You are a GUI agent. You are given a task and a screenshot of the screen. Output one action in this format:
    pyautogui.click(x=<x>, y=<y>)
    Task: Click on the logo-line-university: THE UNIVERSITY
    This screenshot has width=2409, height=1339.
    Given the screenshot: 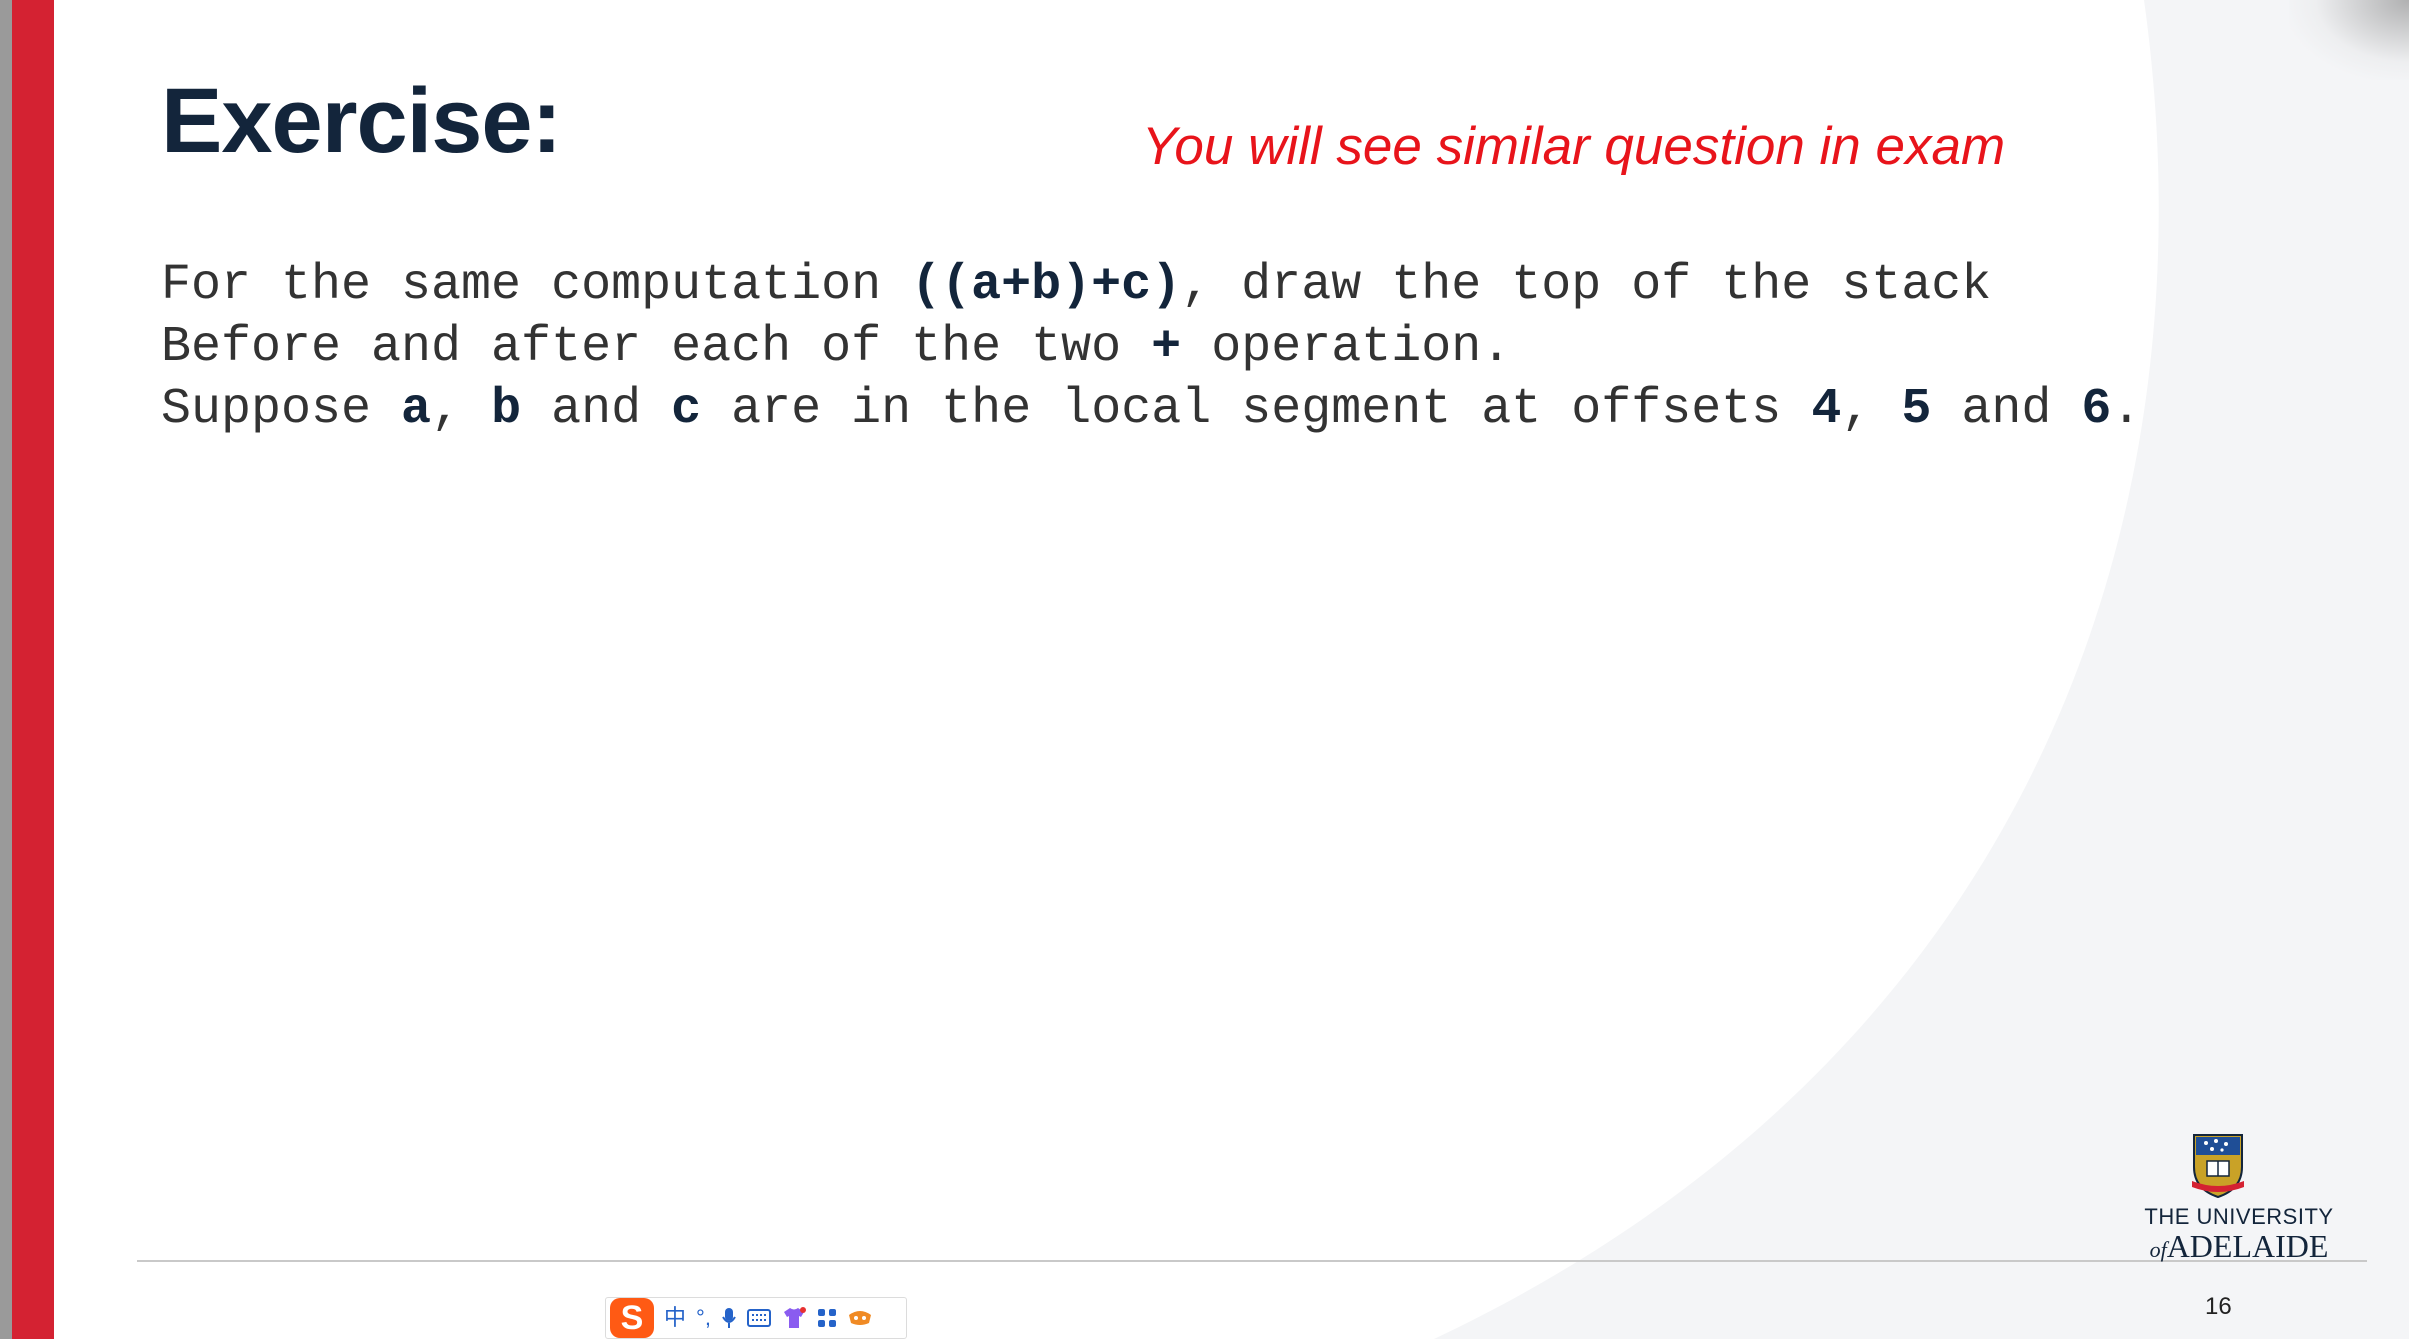 What is the action you would take?
    pyautogui.click(x=2239, y=1216)
    